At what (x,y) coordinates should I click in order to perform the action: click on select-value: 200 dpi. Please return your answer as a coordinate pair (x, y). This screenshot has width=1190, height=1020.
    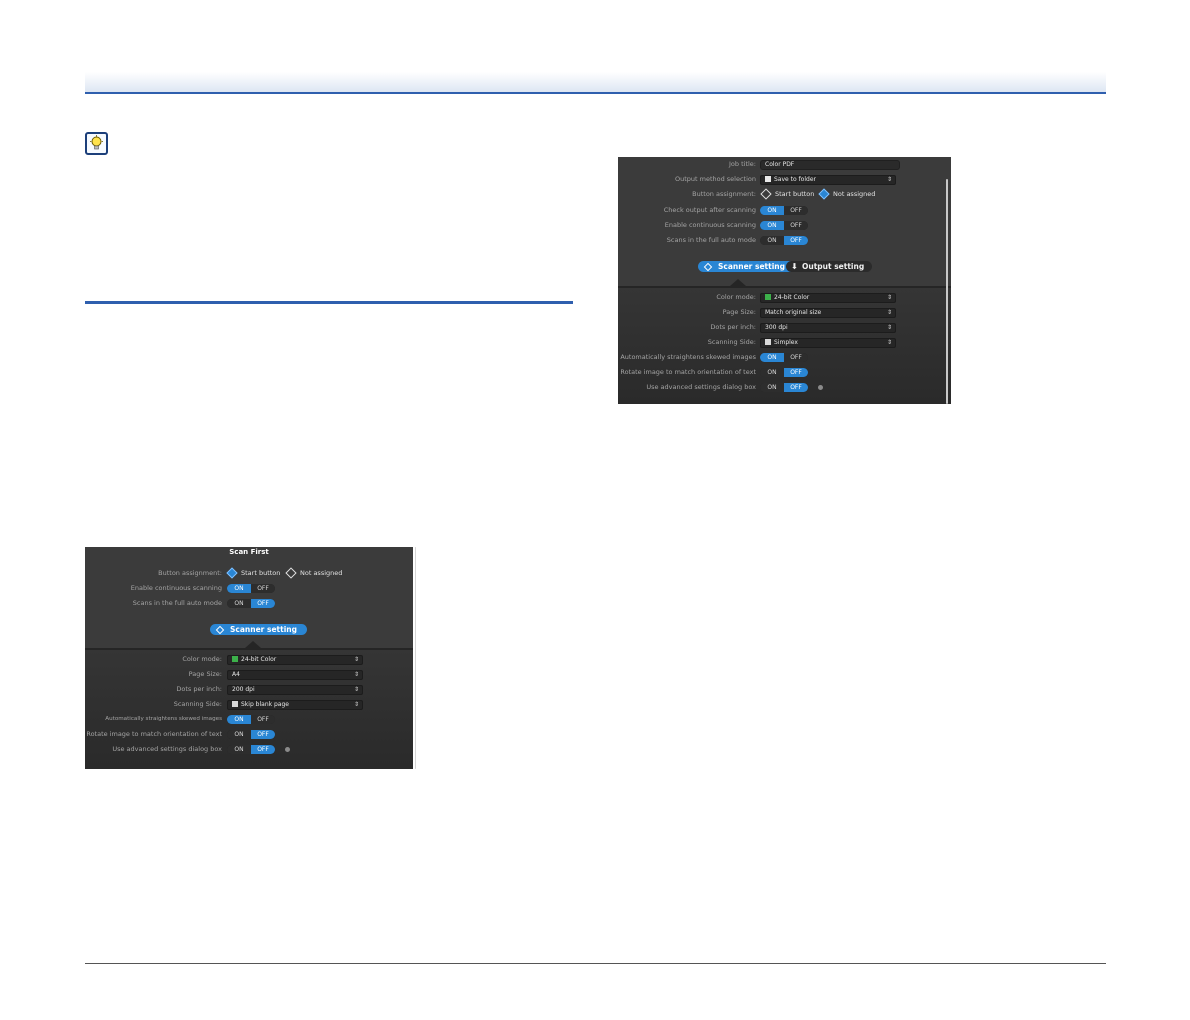
    Looking at the image, I should click on (243, 689).